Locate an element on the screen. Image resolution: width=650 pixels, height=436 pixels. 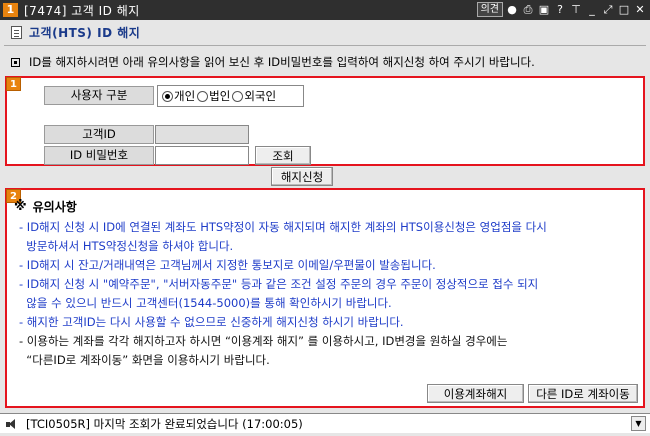
radio-corporate-dot is located at coordinates (203, 96).